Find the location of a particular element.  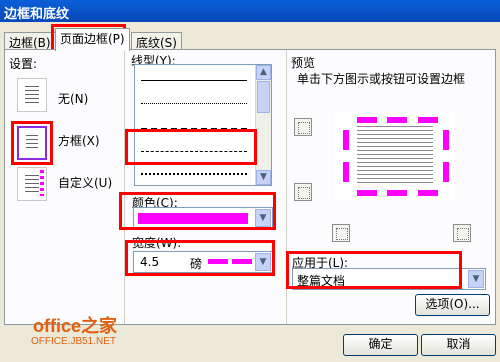

preview-label: 预览 is located at coordinates (303, 63).